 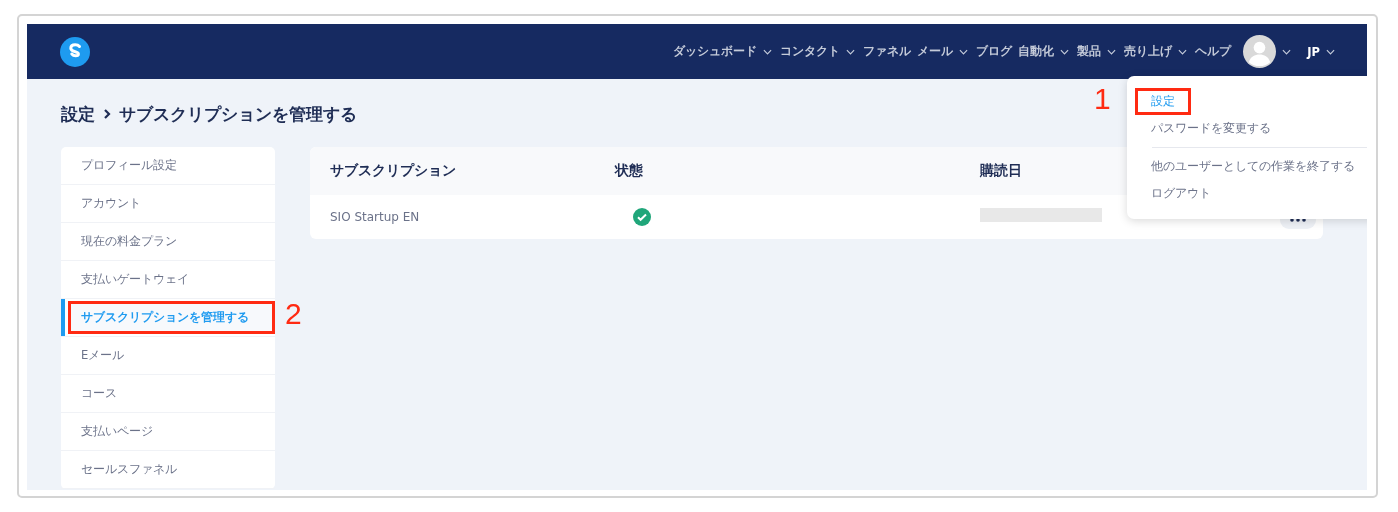 I want to click on sidebar-item: アカウント, so click(x=168, y=203).